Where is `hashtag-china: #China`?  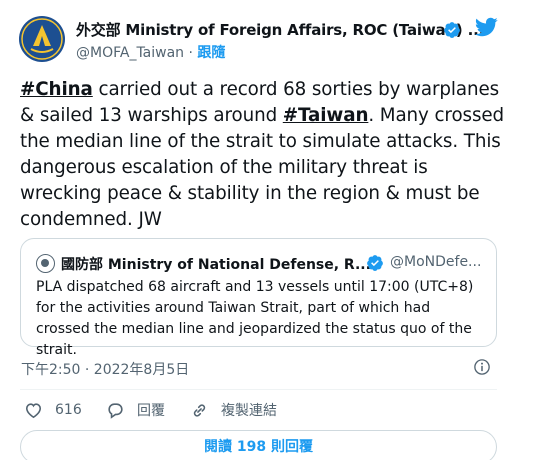
hashtag-china: #China is located at coordinates (56, 89).